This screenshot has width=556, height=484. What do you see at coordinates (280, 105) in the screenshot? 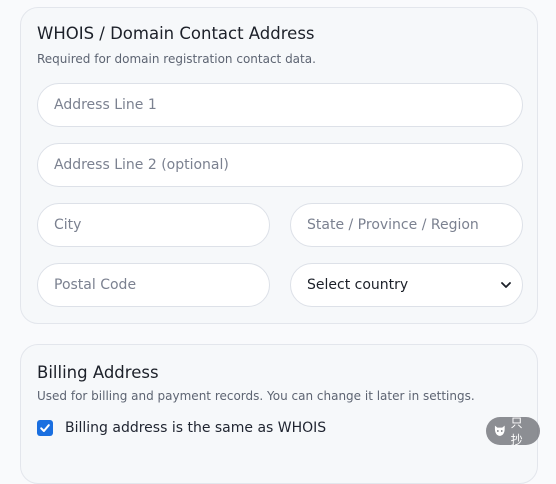
I see `address-line1-input` at bounding box center [280, 105].